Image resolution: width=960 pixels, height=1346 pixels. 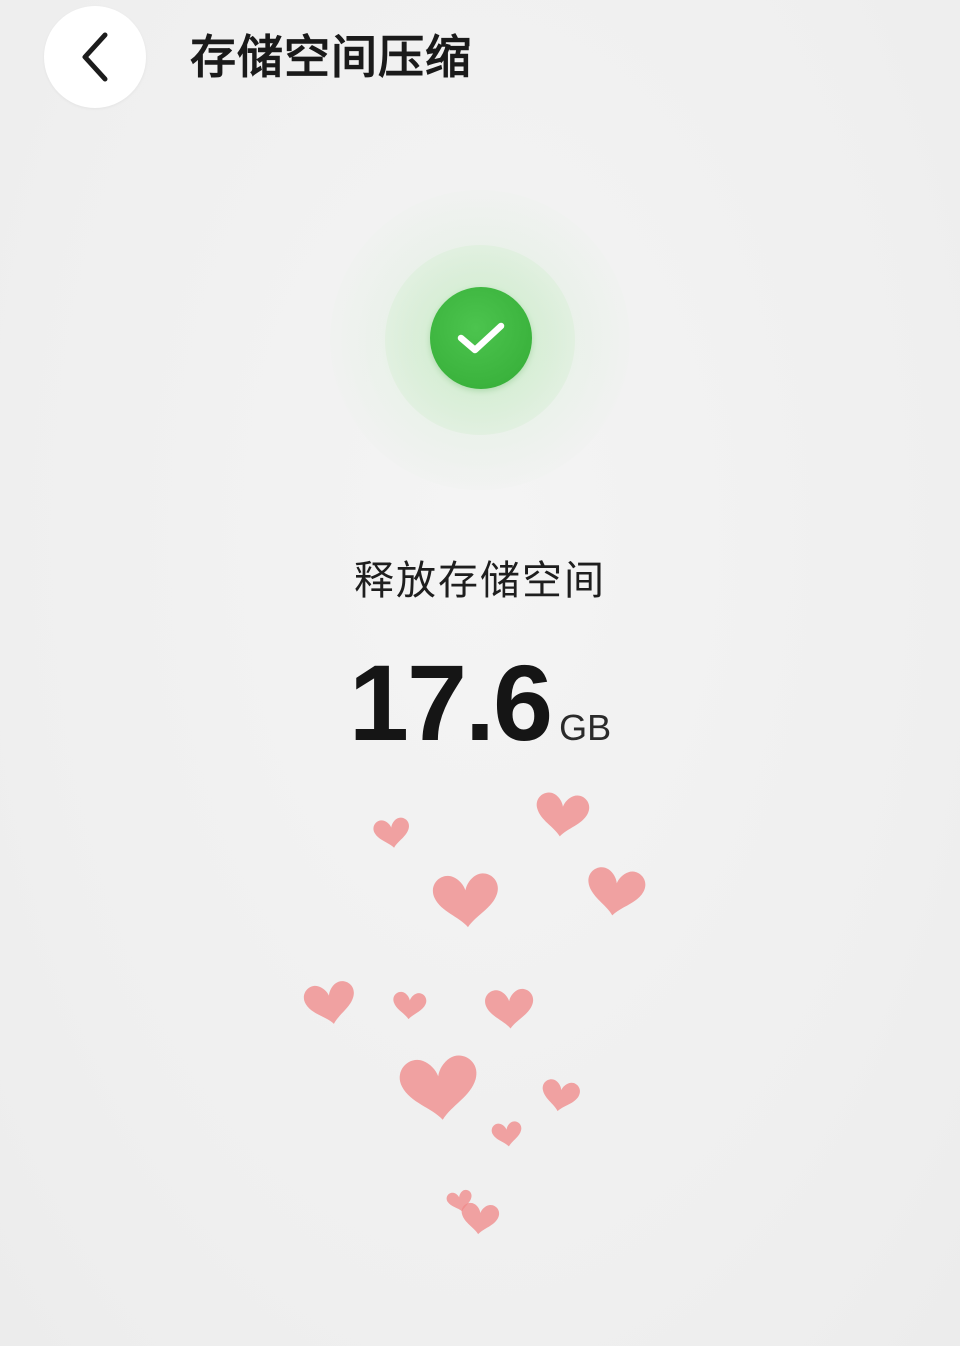 I want to click on success-indicator, so click(x=480, y=340).